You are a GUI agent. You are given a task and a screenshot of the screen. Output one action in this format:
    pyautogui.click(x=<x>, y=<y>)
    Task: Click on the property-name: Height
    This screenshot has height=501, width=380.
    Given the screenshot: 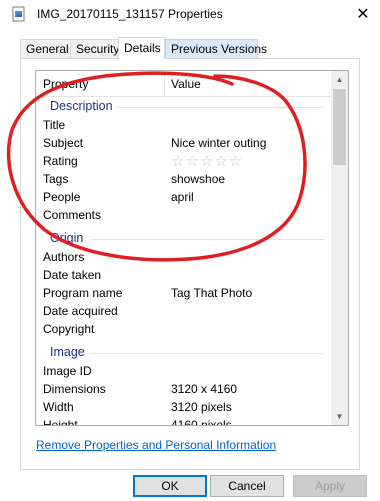 What is the action you would take?
    pyautogui.click(x=60, y=422)
    